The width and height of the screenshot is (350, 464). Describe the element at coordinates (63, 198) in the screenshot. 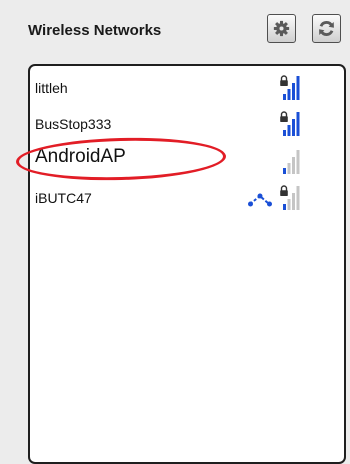

I see `network-name: iBUTC47` at that location.